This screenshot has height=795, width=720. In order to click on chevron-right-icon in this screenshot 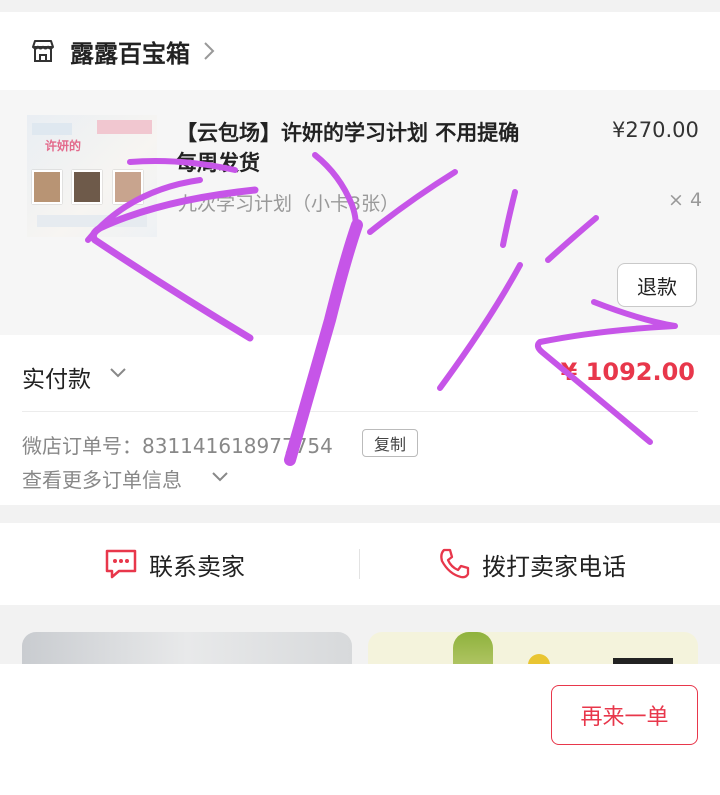, I will do `click(209, 51)`.